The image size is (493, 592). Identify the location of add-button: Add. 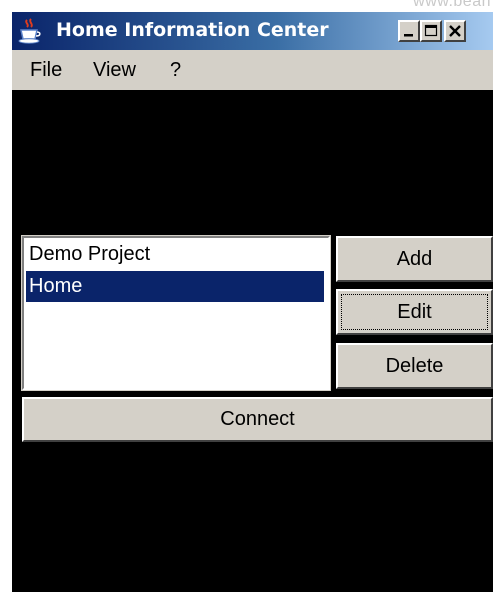
(414, 259).